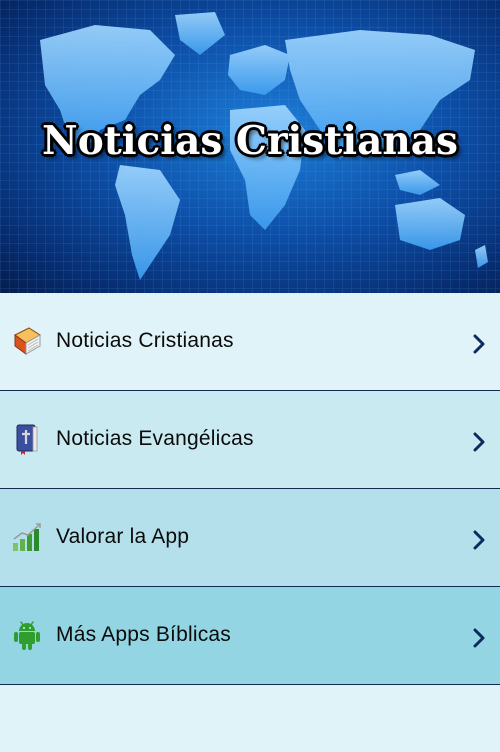  Describe the element at coordinates (123, 536) in the screenshot. I see `menu-item-label: Valorar la App` at that location.